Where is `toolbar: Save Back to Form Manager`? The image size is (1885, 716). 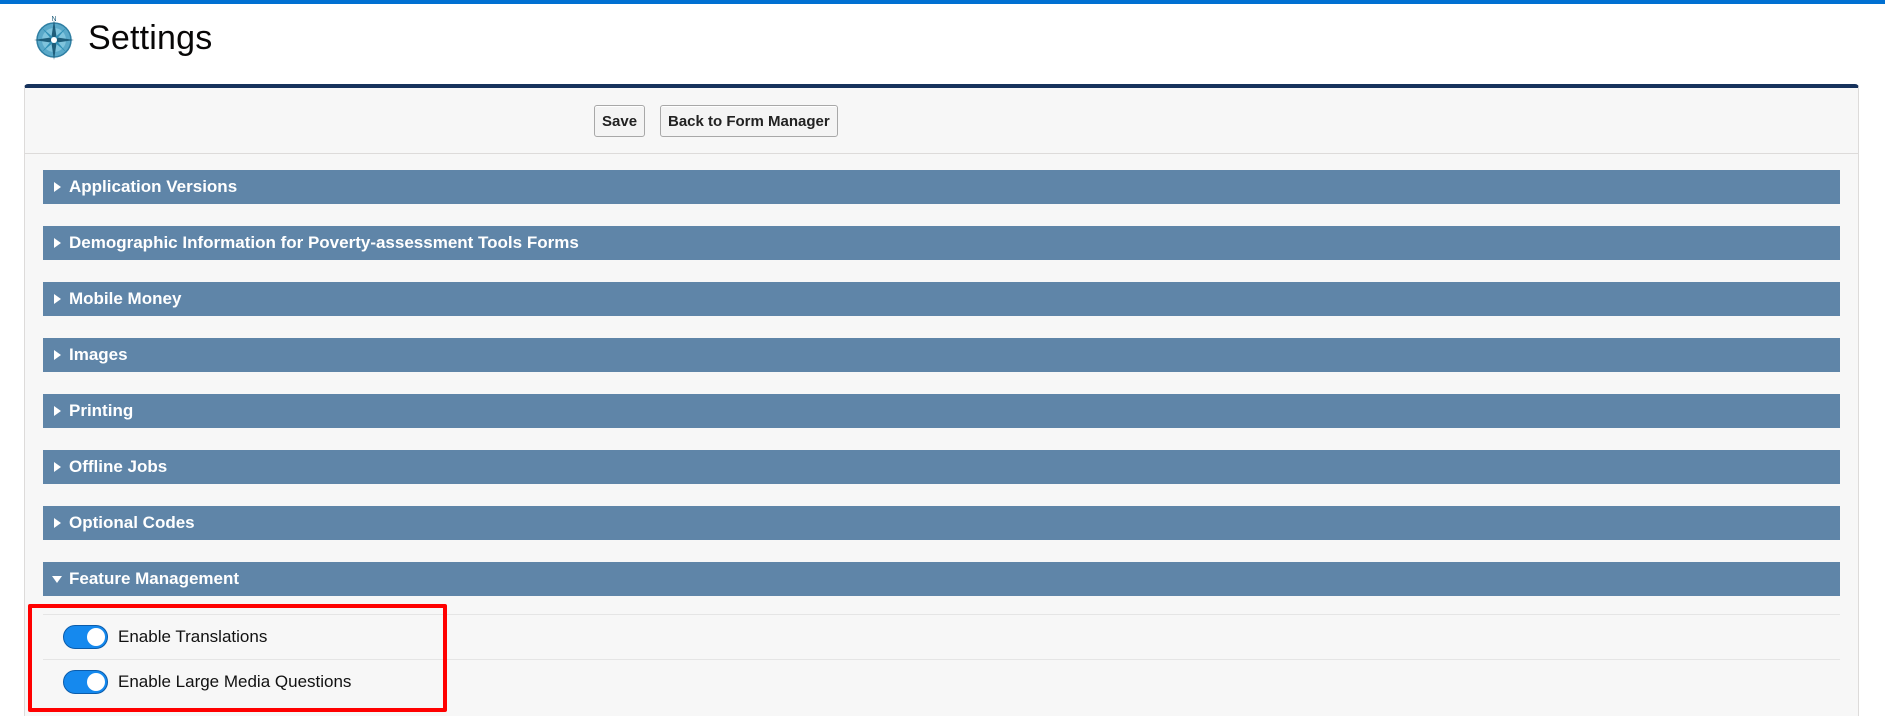 toolbar: Save Back to Form Manager is located at coordinates (941, 121).